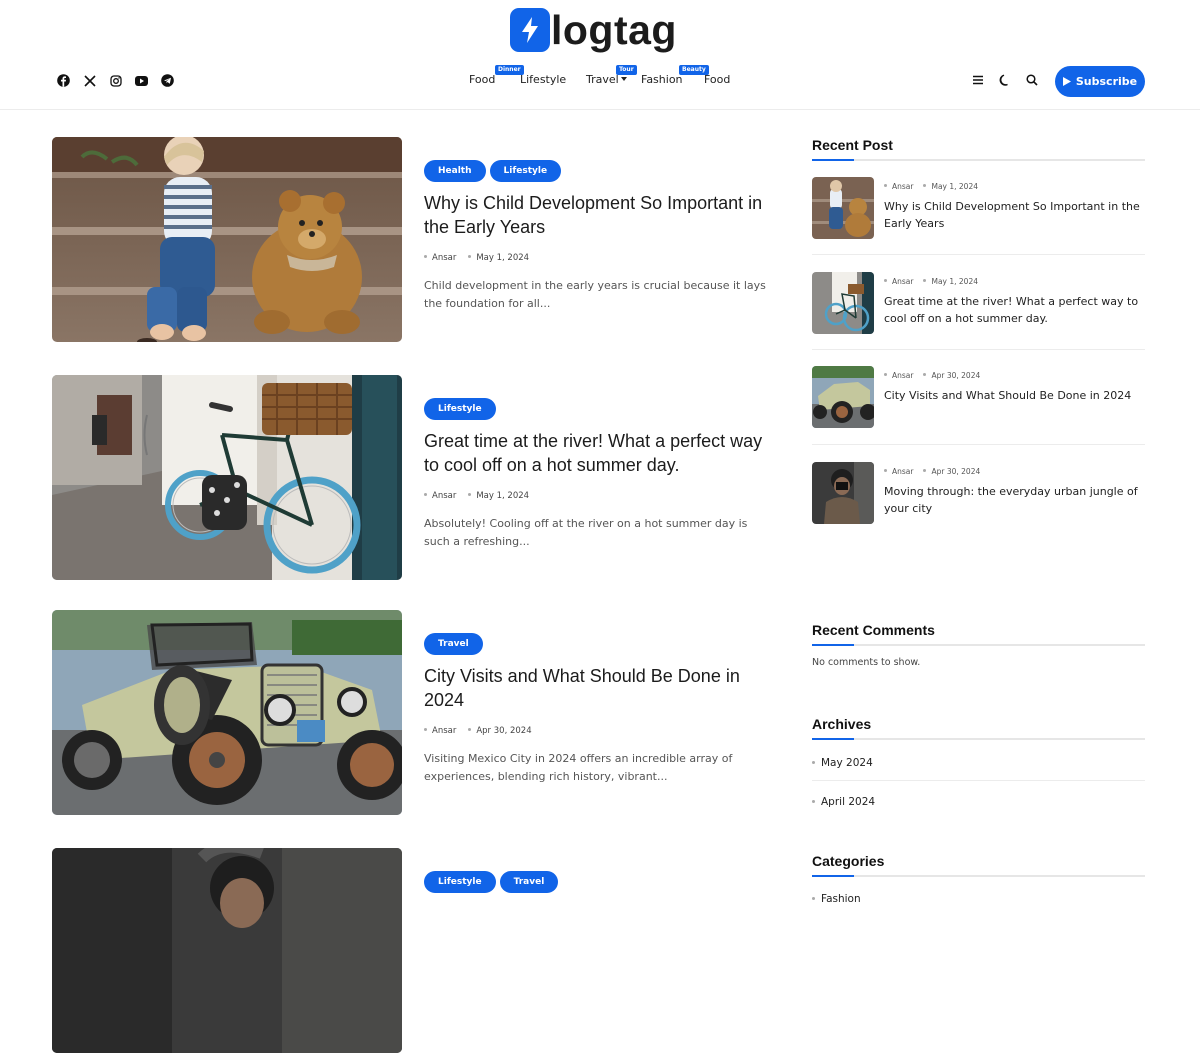 The image size is (1200, 1053). What do you see at coordinates (599, 731) in the screenshot?
I see `post-meta: Ansar Apr 30, 2024` at bounding box center [599, 731].